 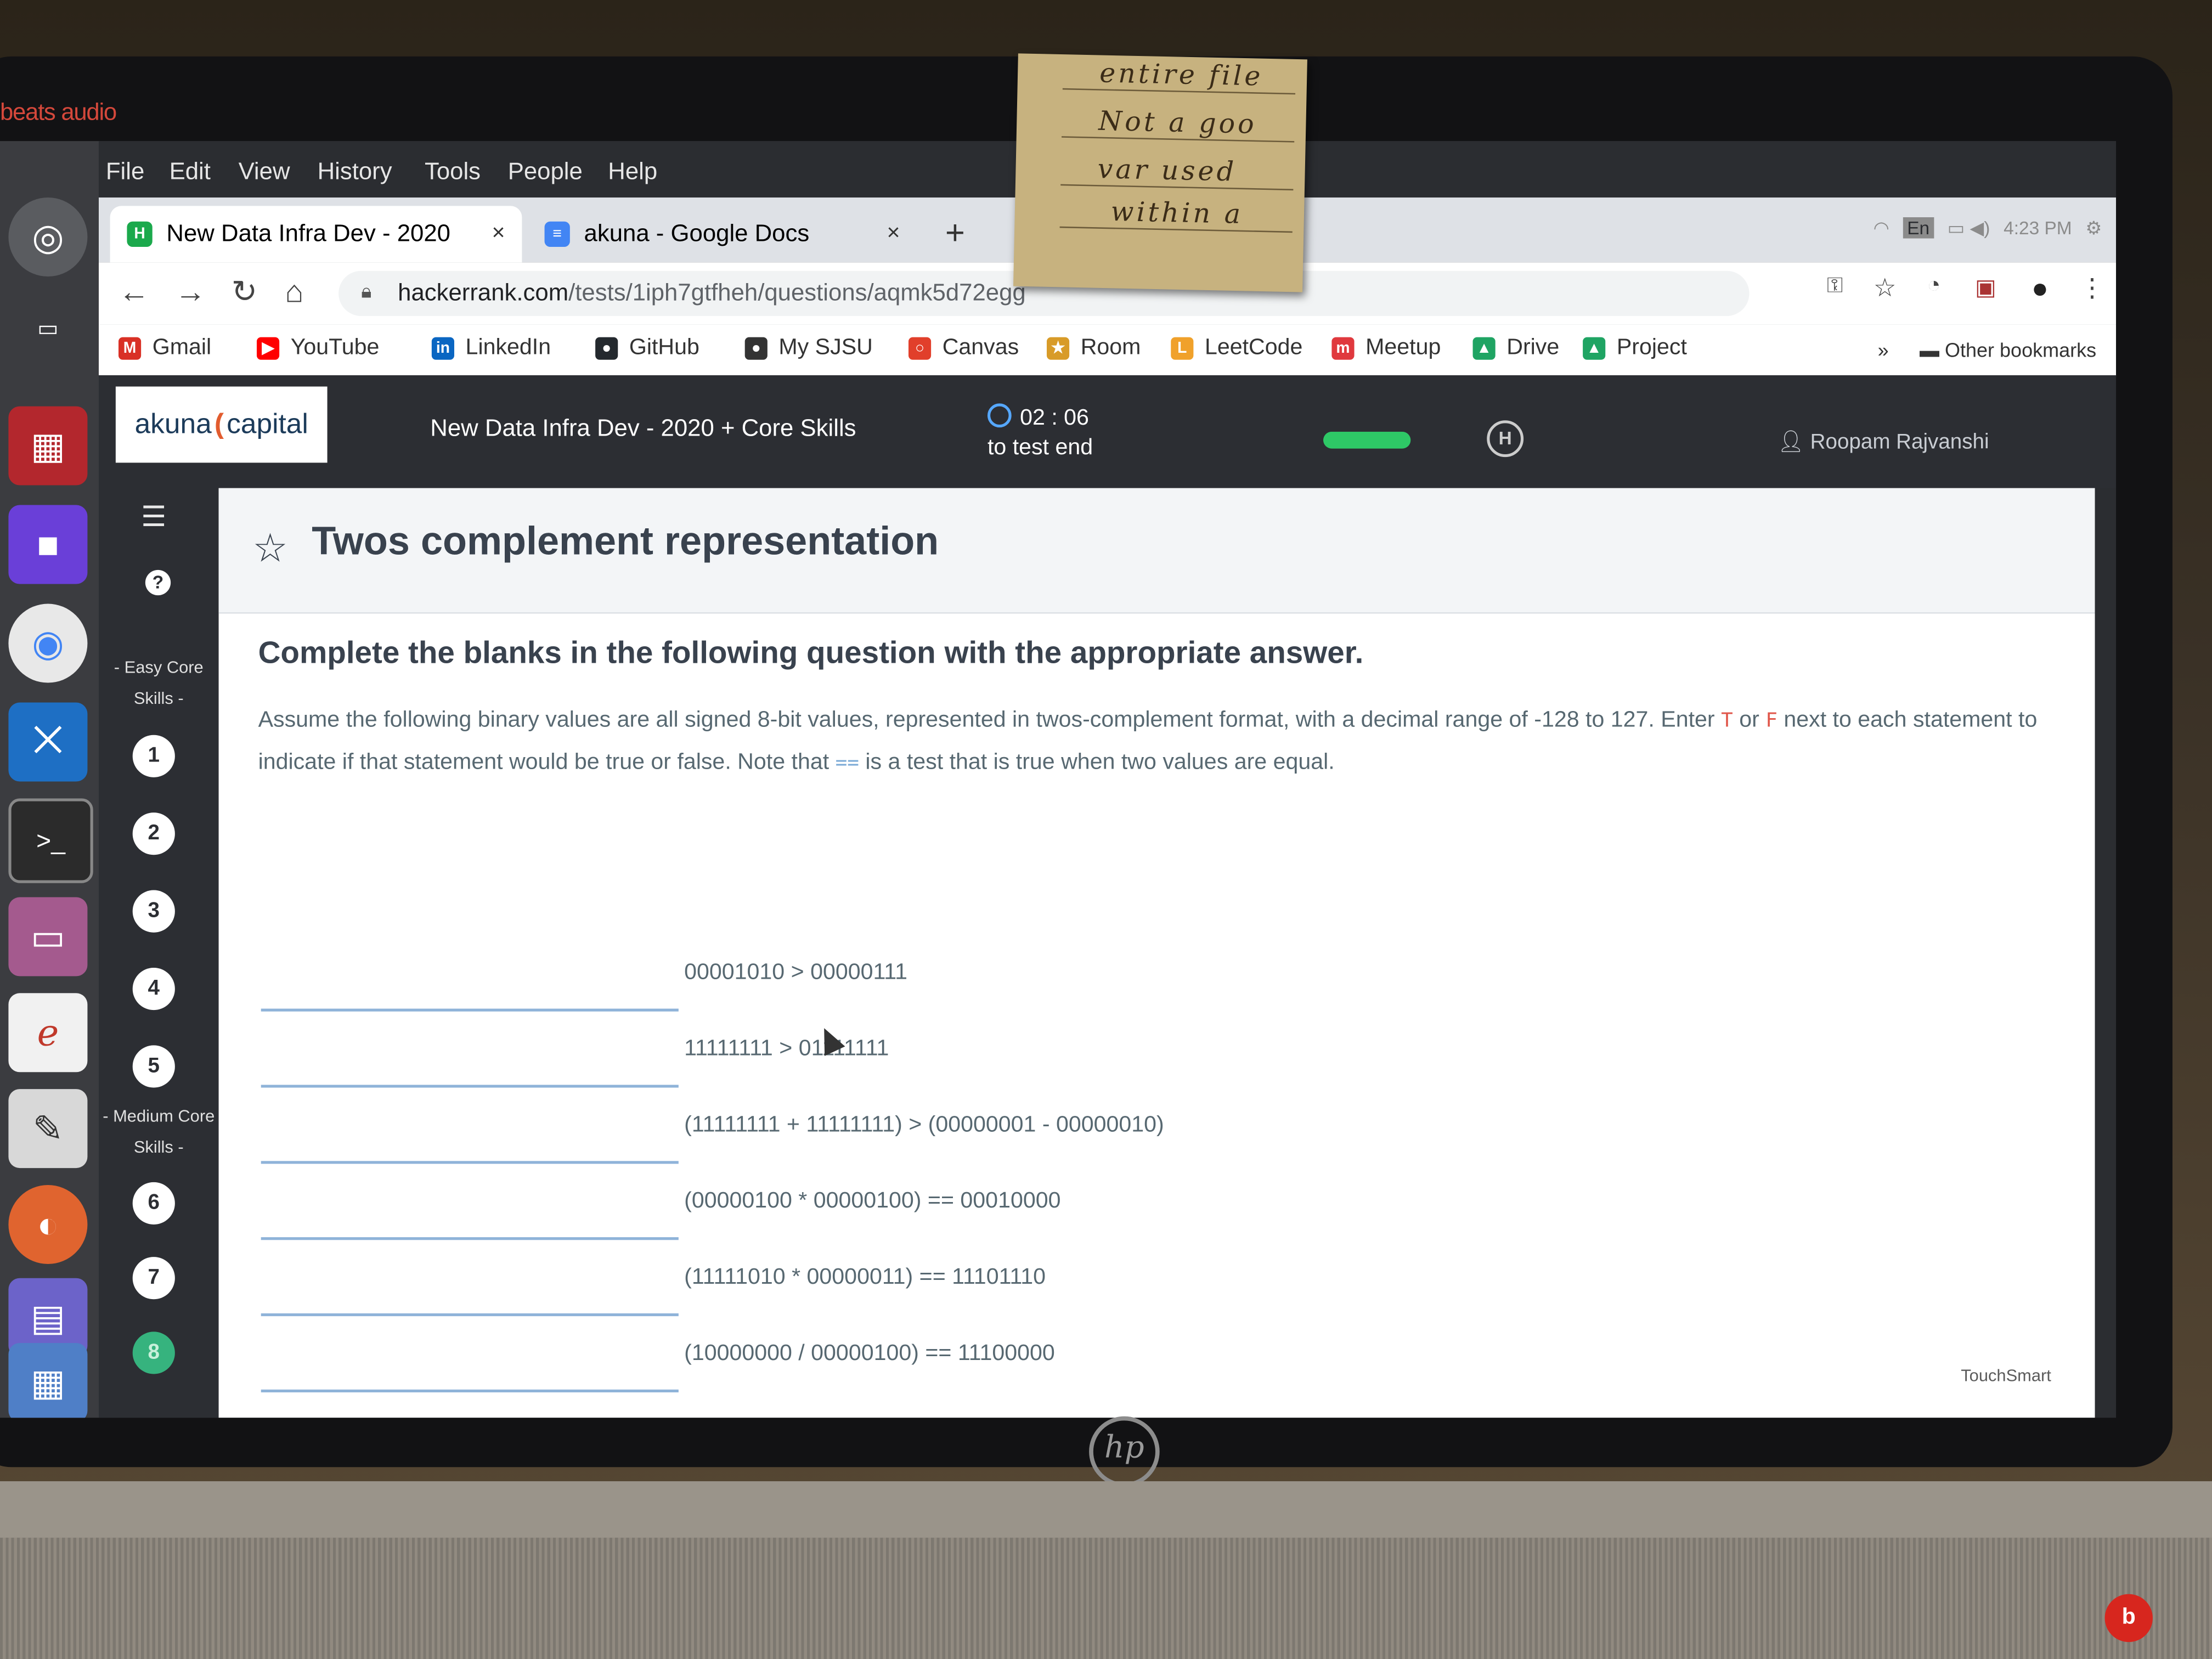 I want to click on volume-icon: ◀), so click(x=1980, y=228).